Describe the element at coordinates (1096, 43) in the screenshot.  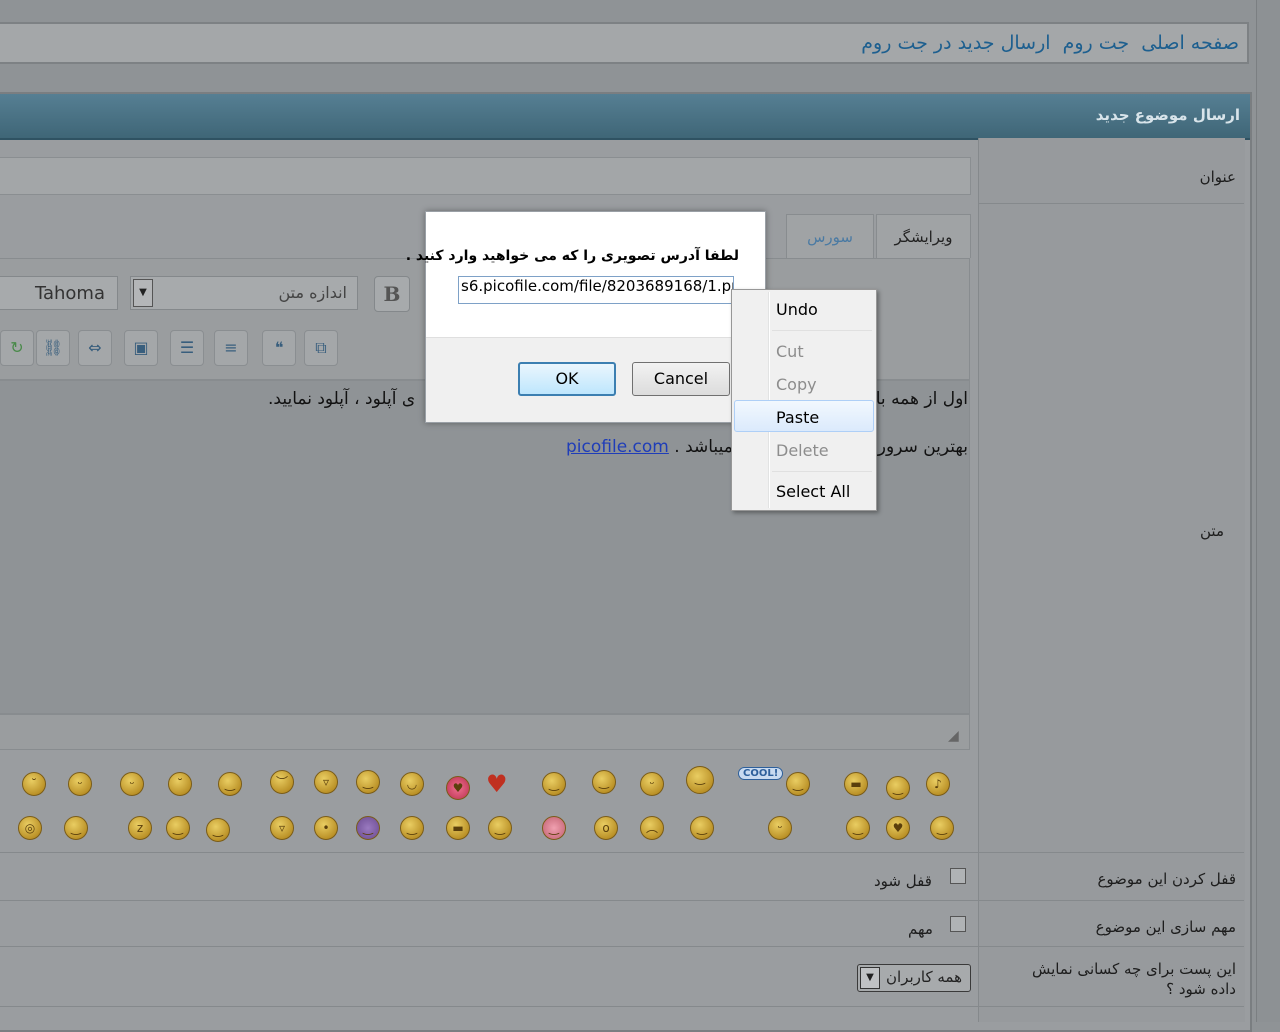
I see `breadcrumb-forum: جت روم` at that location.